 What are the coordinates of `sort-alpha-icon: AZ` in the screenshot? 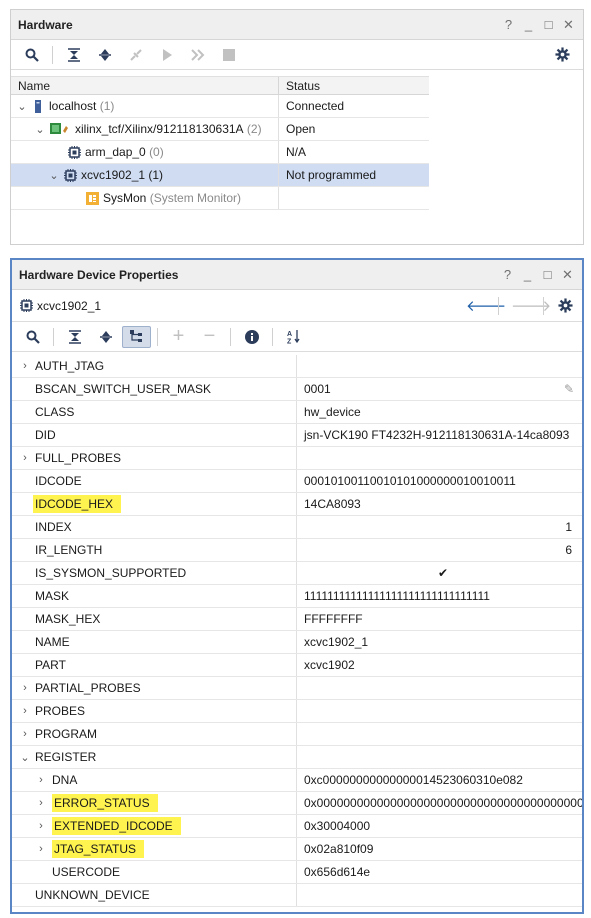 It's located at (293, 337).